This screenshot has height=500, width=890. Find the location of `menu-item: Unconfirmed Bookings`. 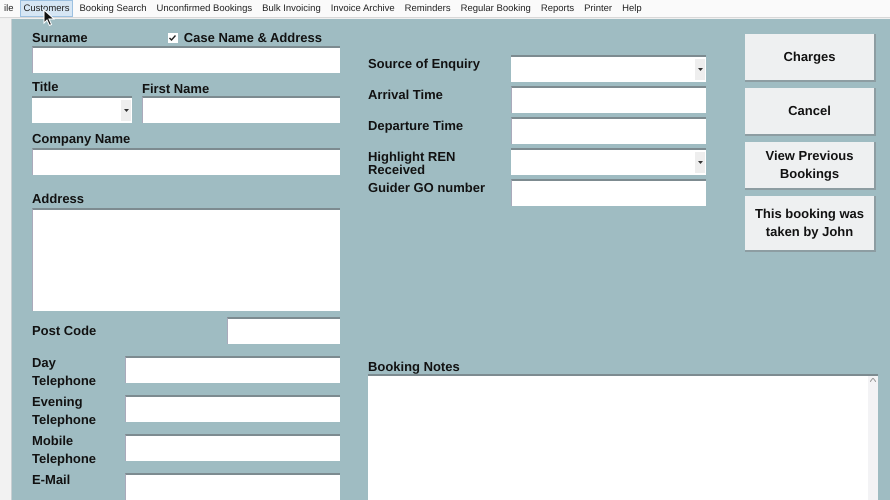

menu-item: Unconfirmed Bookings is located at coordinates (204, 9).